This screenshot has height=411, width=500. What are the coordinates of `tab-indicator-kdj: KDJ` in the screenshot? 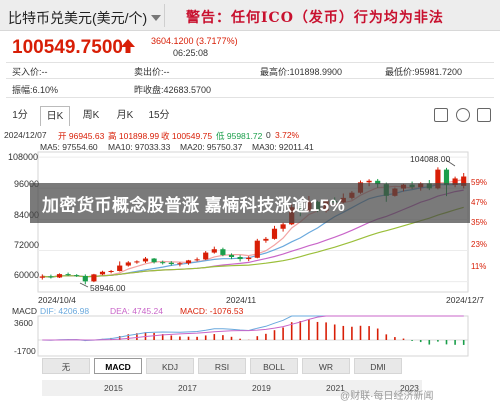 It's located at (170, 366).